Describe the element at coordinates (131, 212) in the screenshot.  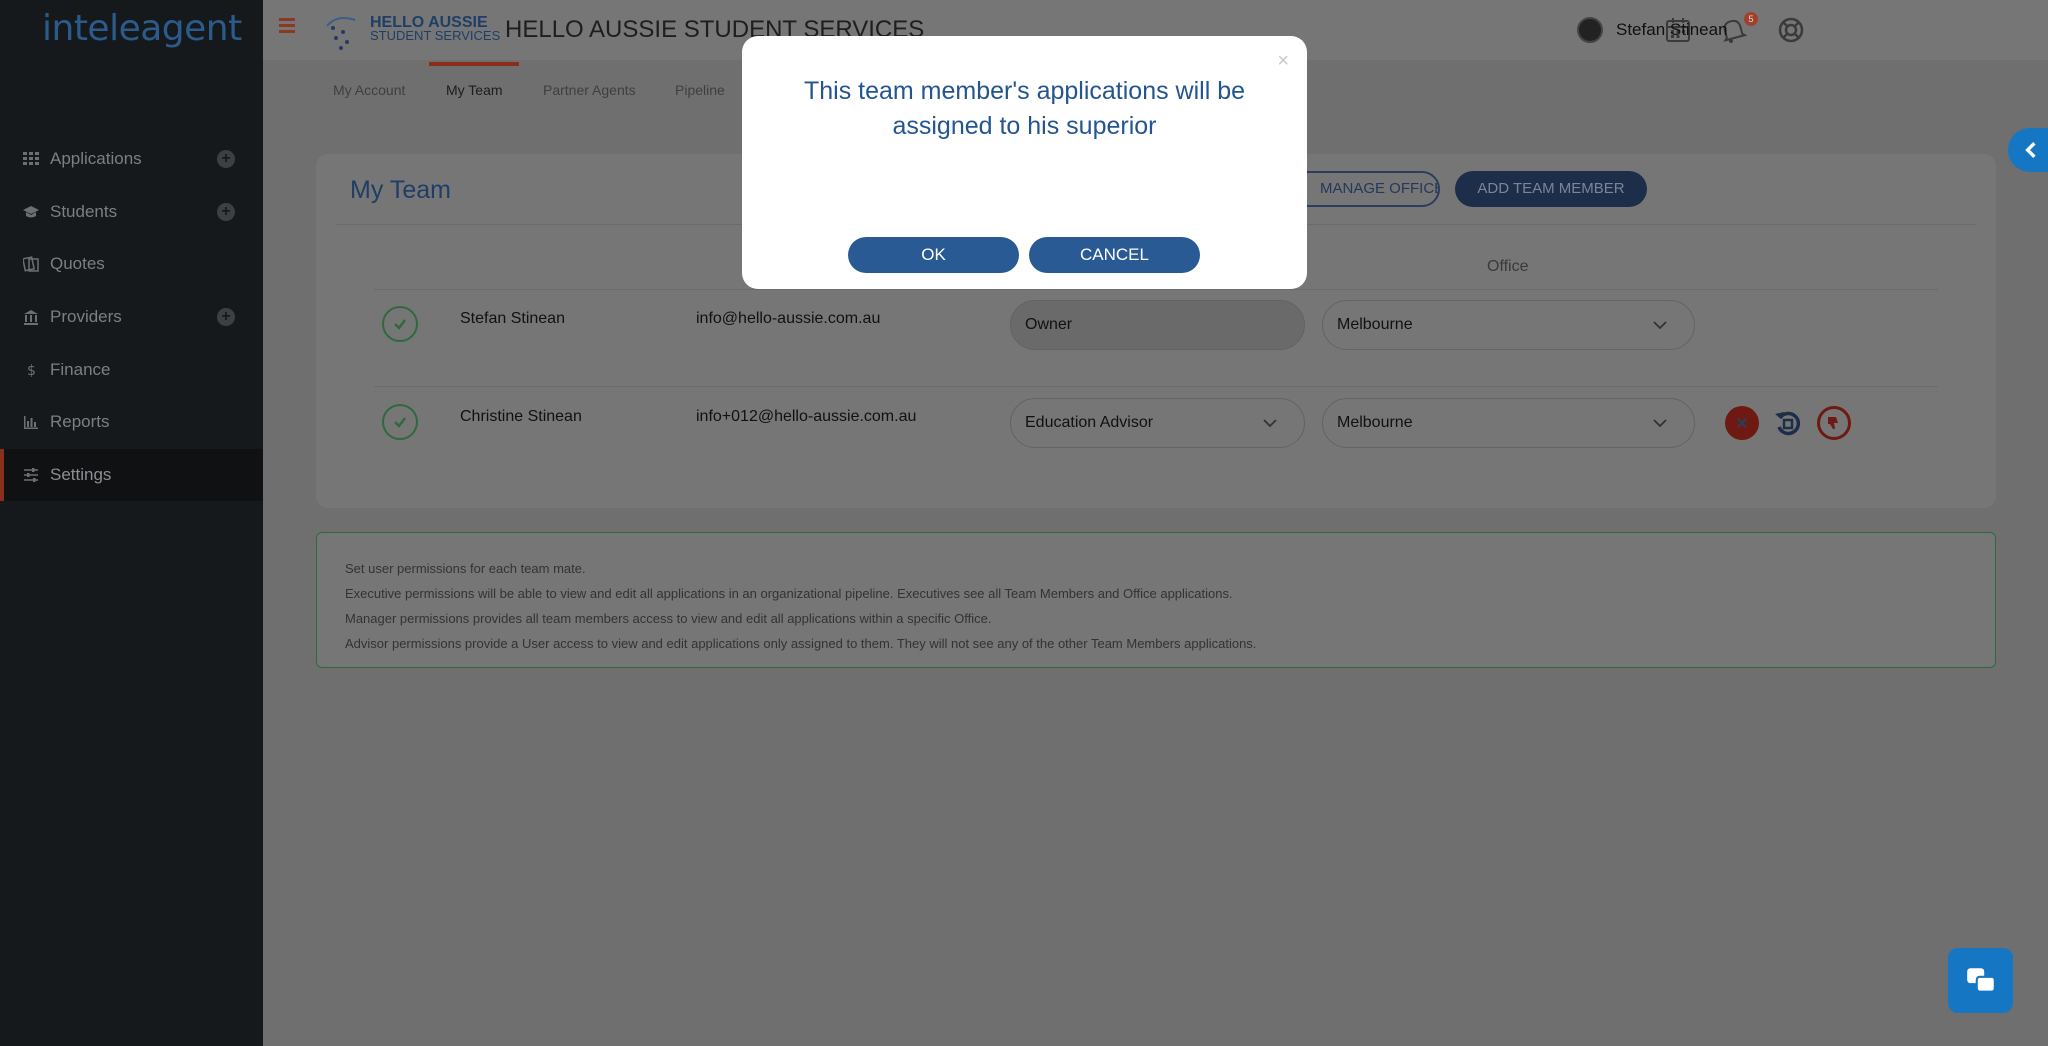
I see `sidebar-item-students: Students +` at that location.